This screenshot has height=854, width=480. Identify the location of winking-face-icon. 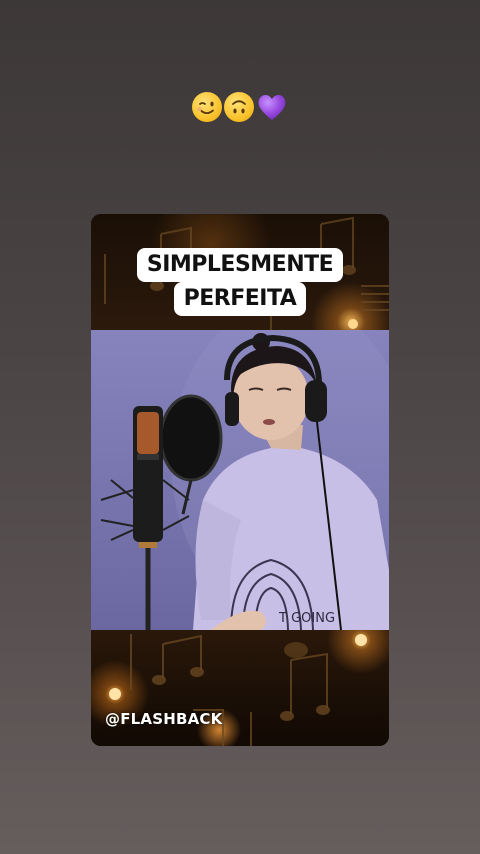
(207, 107).